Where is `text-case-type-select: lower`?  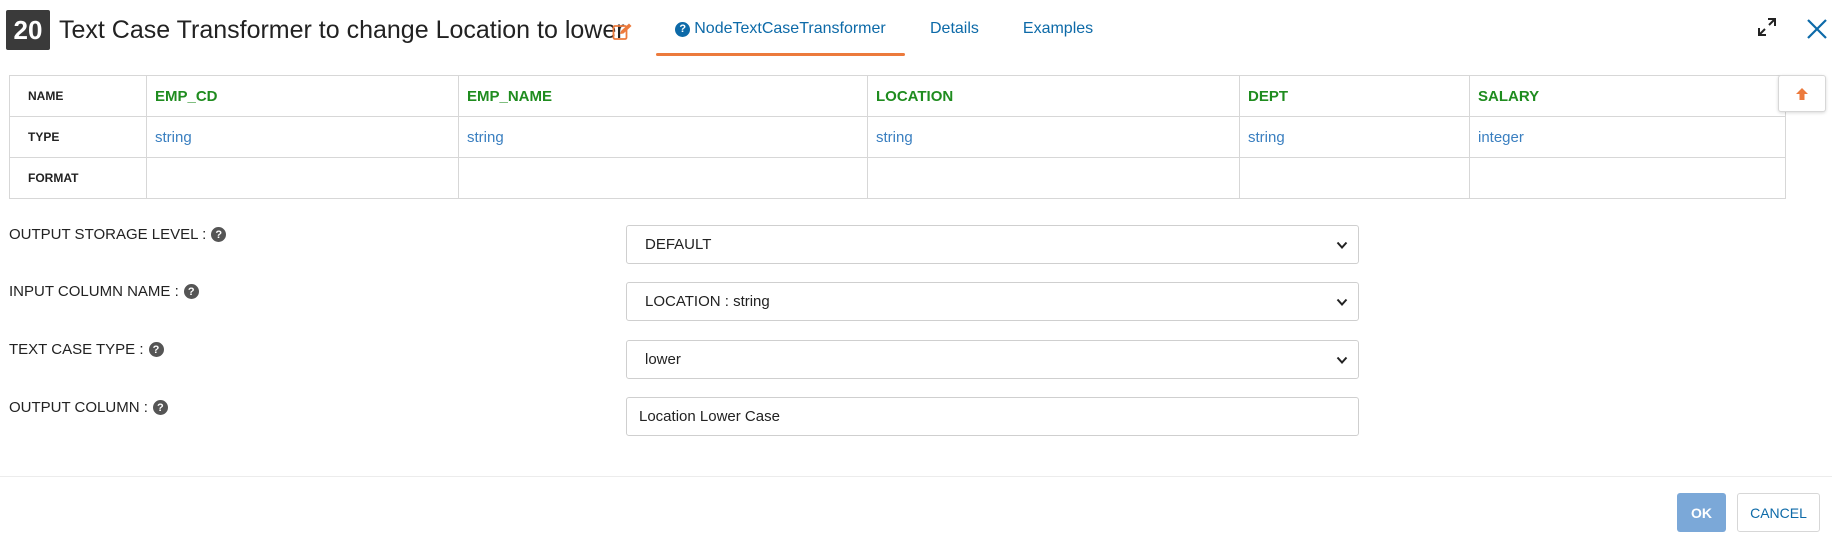 text-case-type-select: lower is located at coordinates (992, 359).